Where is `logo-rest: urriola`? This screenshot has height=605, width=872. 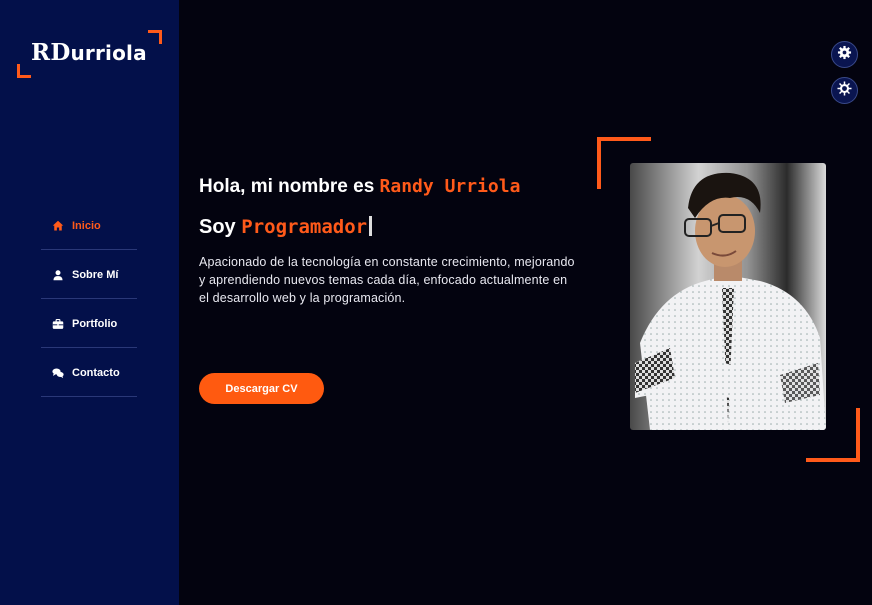
logo-rest: urriola is located at coordinates (108, 53).